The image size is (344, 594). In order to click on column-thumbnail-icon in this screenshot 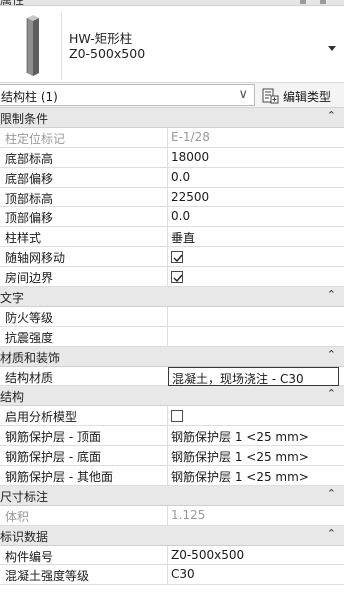, I will do `click(31, 46)`.